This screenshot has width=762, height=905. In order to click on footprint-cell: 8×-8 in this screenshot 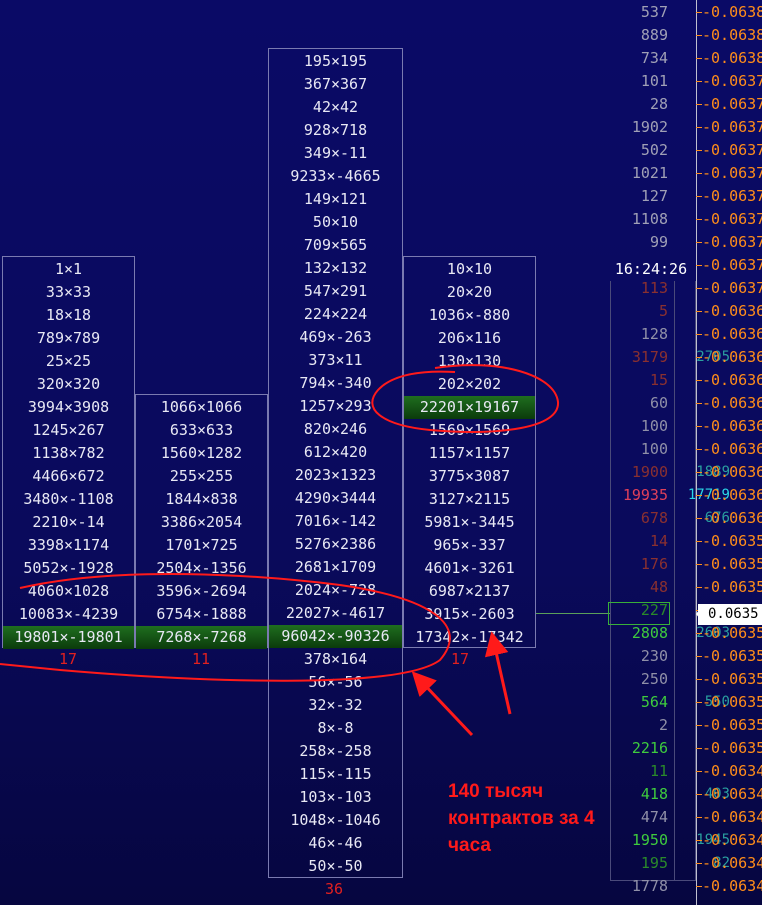, I will do `click(335, 728)`.